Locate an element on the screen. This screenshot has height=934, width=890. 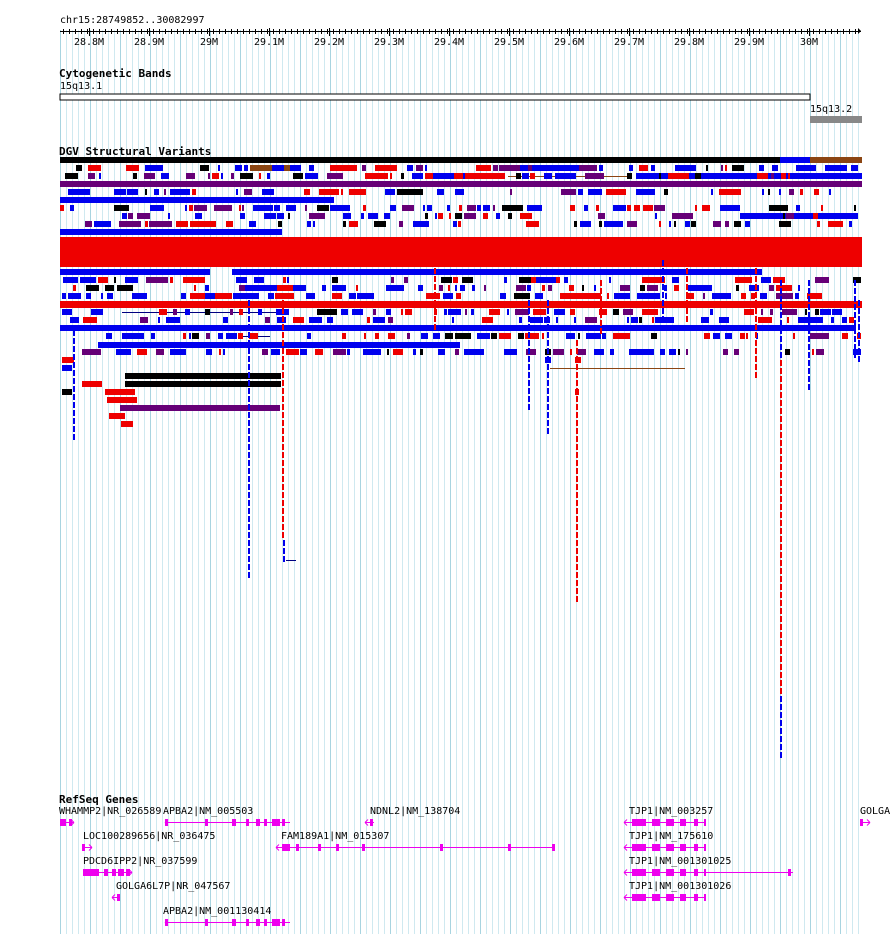
gene-label: PDCD6IPP2|NR_037599 is located at coordinates (140, 861).